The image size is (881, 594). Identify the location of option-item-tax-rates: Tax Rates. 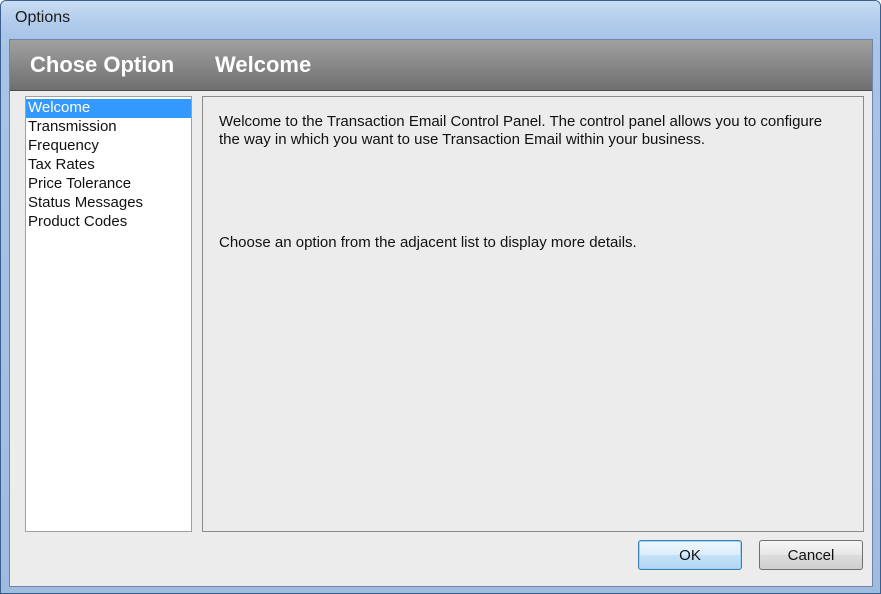
(108, 165).